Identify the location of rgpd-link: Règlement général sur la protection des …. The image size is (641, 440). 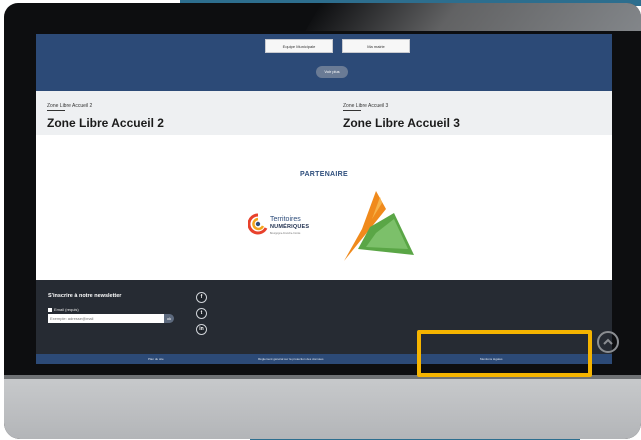
(291, 359).